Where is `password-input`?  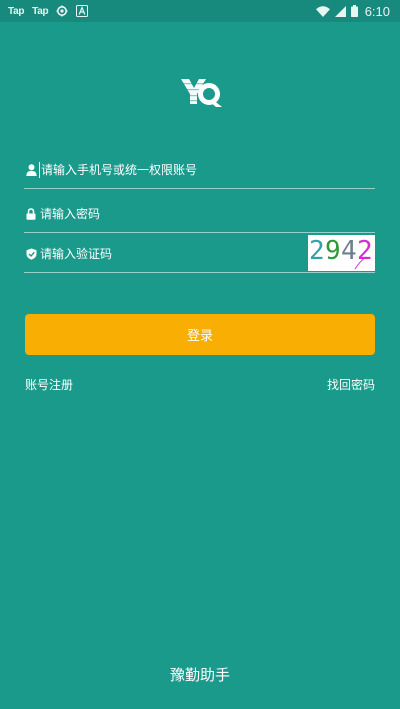
password-input is located at coordinates (207, 214).